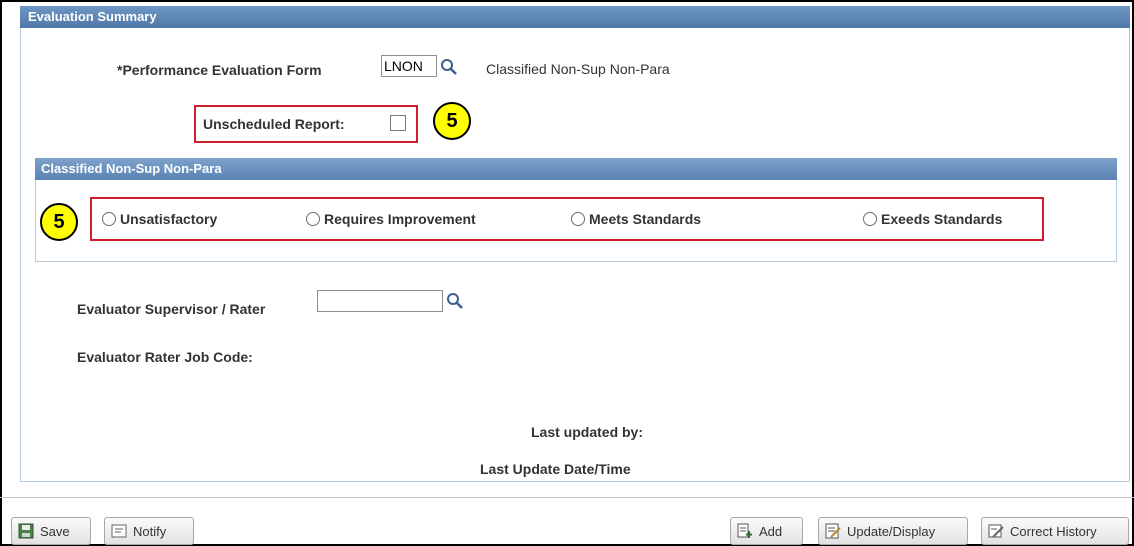 Image resolution: width=1134 pixels, height=546 pixels. What do you see at coordinates (575, 17) in the screenshot?
I see `evaluation-summary-header: Evaluation Summary` at bounding box center [575, 17].